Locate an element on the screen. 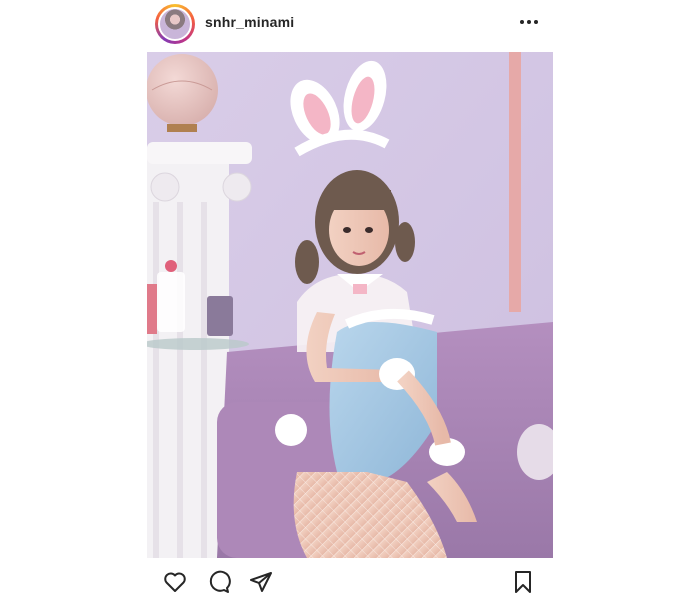  story-ring is located at coordinates (175, 24).